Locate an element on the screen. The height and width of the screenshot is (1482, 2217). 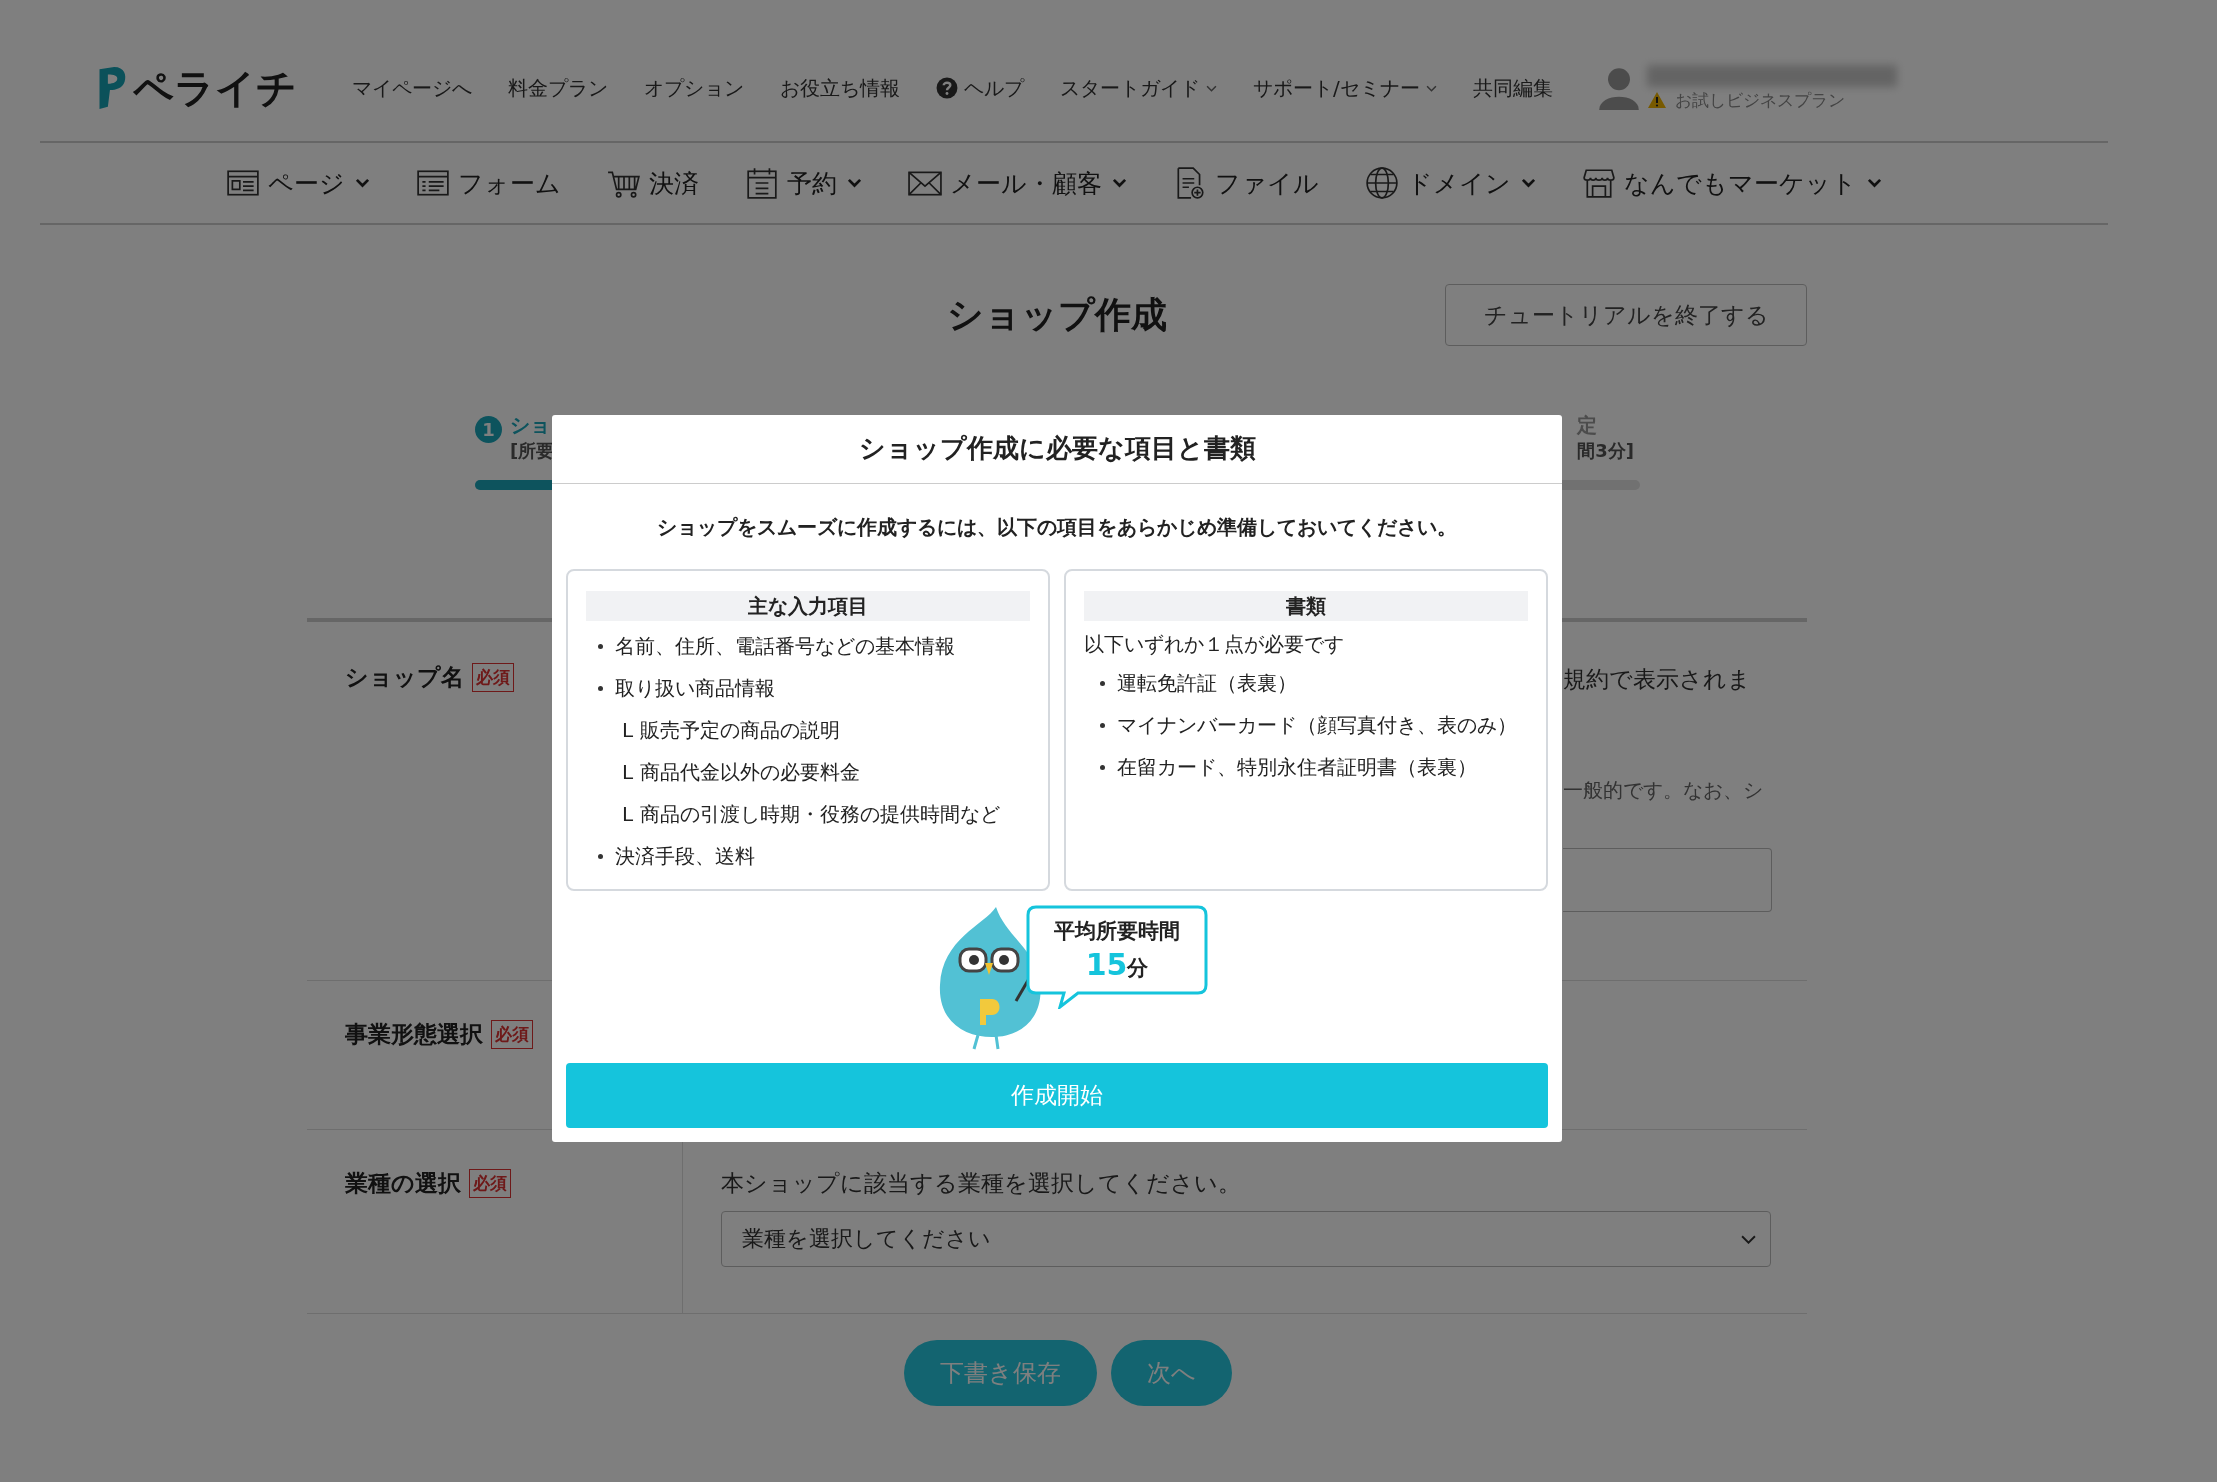
input-field is located at coordinates (1667, 880).